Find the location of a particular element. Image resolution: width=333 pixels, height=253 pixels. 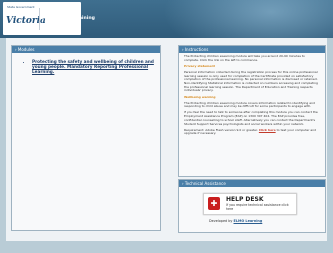

header-glow is located at coordinates (248, 19).